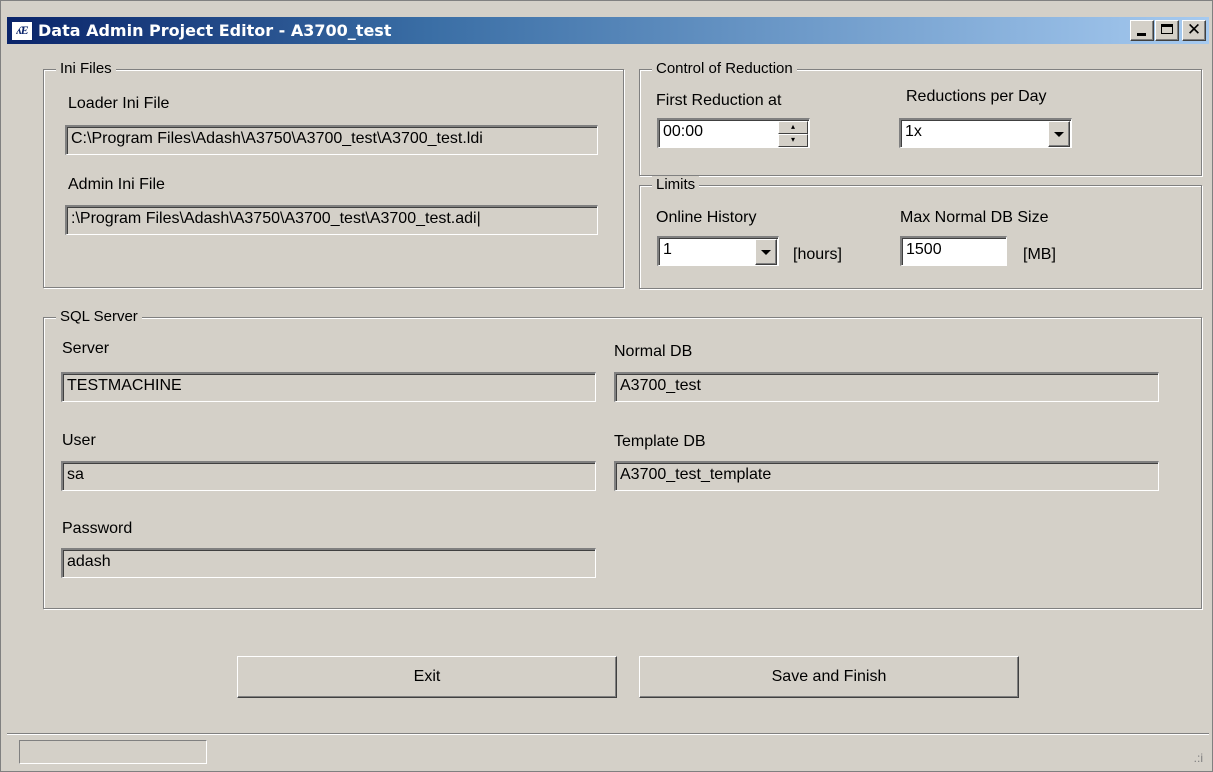 Image resolution: width=1213 pixels, height=772 pixels. Describe the element at coordinates (985, 133) in the screenshot. I see `reductions-per-day-select: 1x` at that location.